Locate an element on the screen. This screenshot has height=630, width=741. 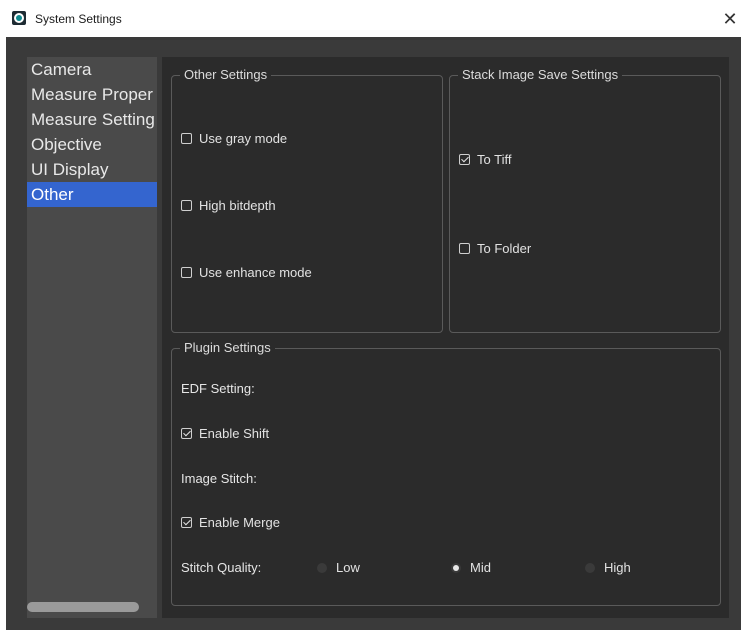
use-enhance-mode-checkbox is located at coordinates (186, 272).